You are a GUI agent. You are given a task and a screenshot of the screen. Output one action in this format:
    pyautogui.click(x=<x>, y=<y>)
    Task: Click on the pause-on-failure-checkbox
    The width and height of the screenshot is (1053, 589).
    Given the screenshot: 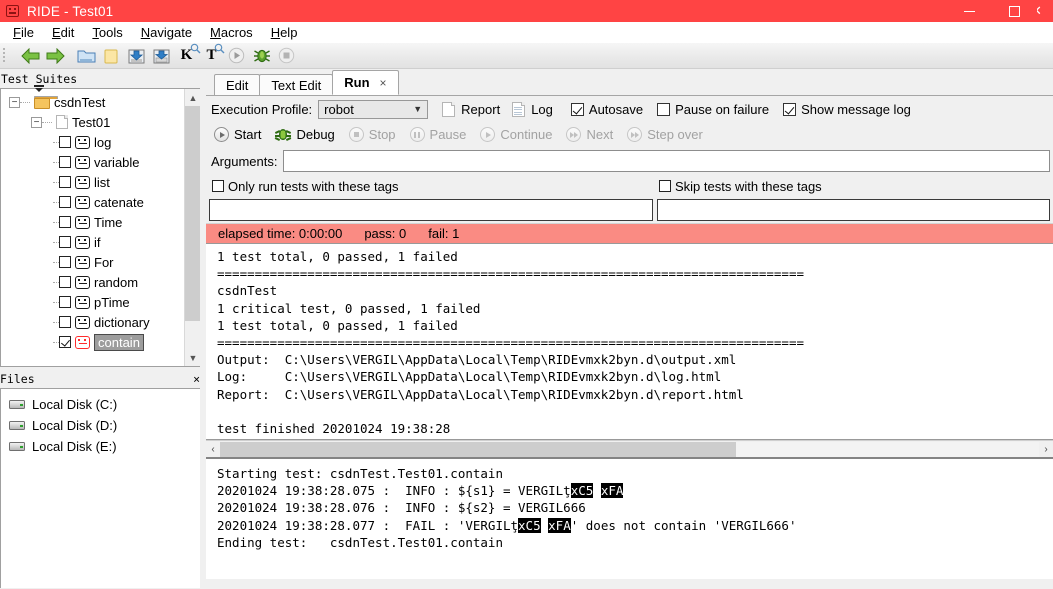 What is the action you would take?
    pyautogui.click(x=664, y=109)
    